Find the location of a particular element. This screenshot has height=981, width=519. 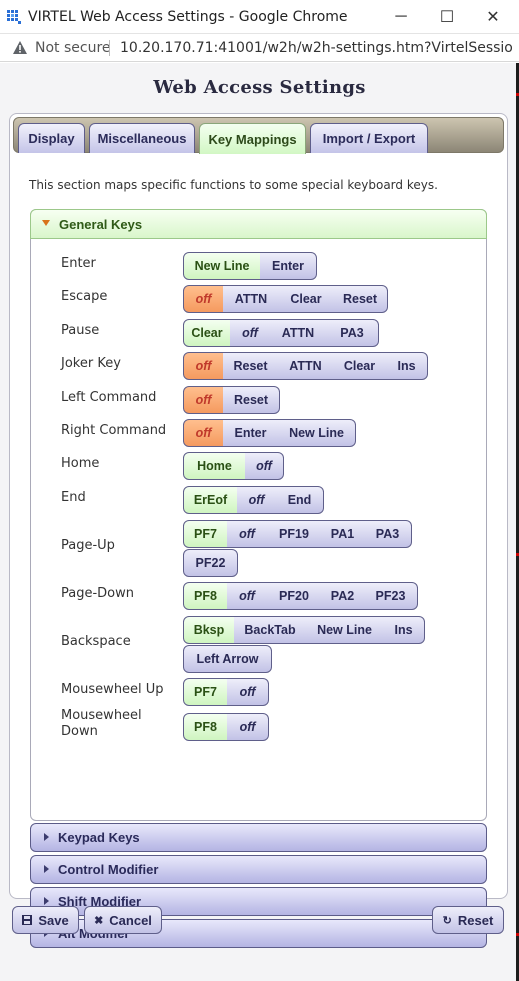

page-title: Web Access Settings is located at coordinates (259, 87).